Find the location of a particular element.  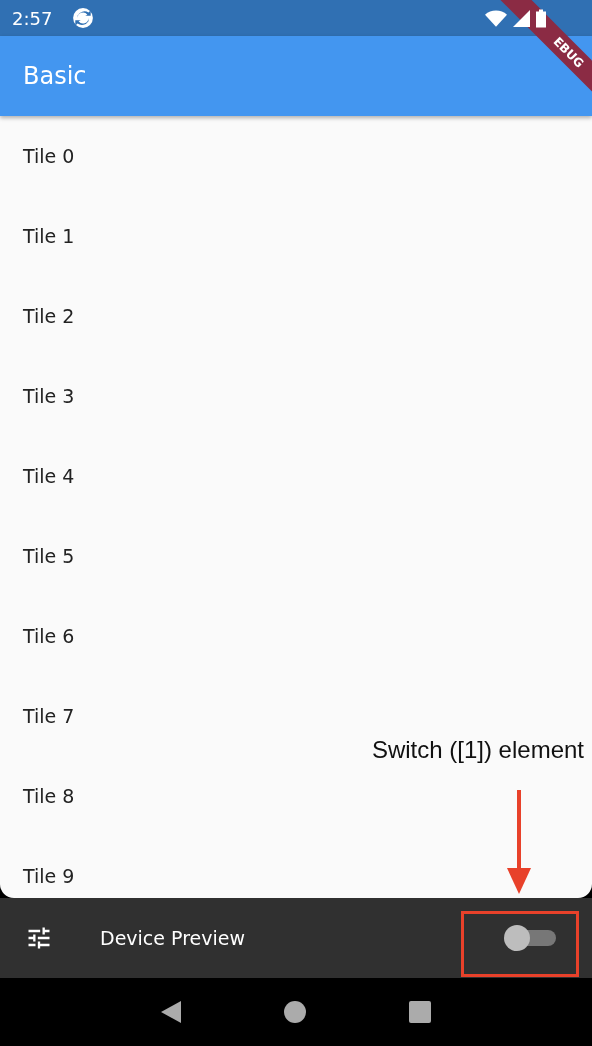

list-tile: Tile 3 is located at coordinates (49, 396).